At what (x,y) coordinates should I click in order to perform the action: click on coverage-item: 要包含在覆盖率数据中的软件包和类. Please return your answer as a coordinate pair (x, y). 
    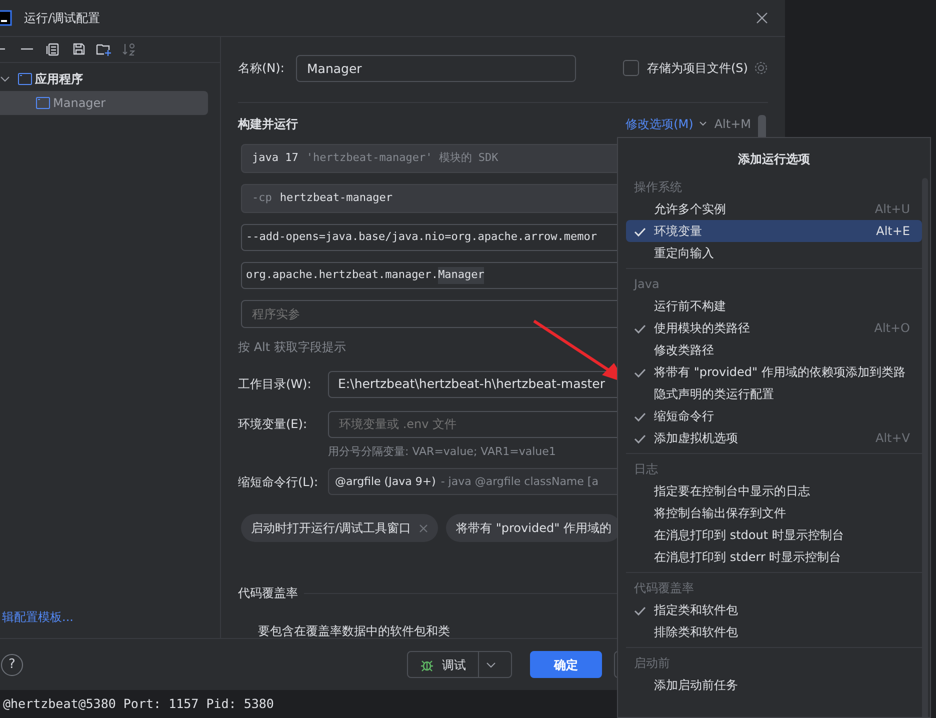
    Looking at the image, I should click on (354, 630).